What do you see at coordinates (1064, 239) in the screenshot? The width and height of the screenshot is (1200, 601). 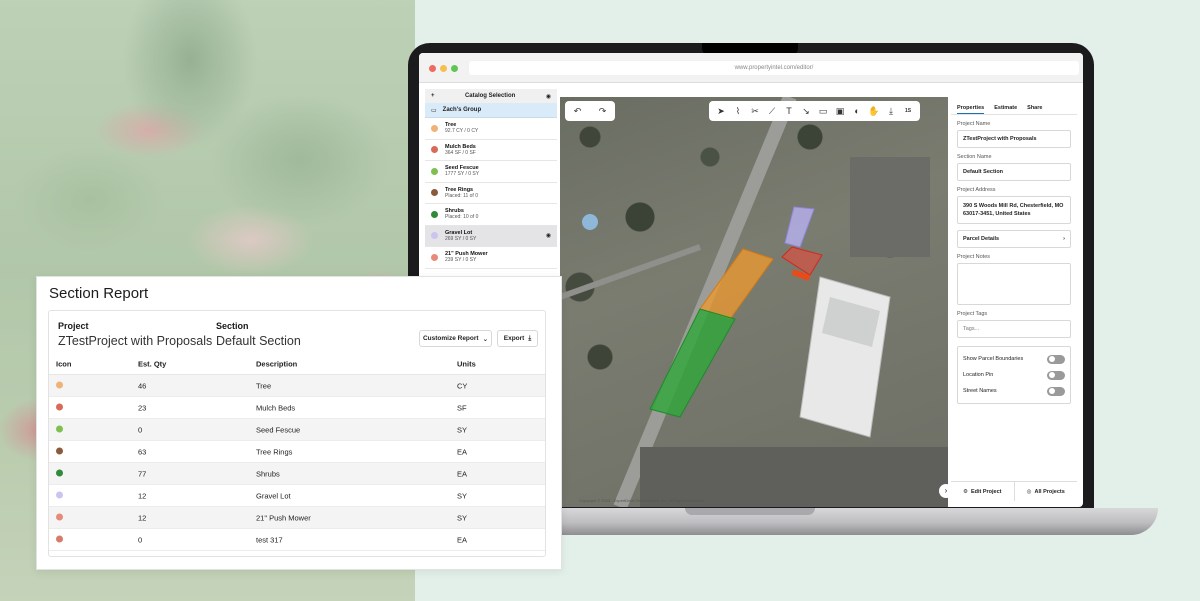 I see `chevron-right-icon: ›` at bounding box center [1064, 239].